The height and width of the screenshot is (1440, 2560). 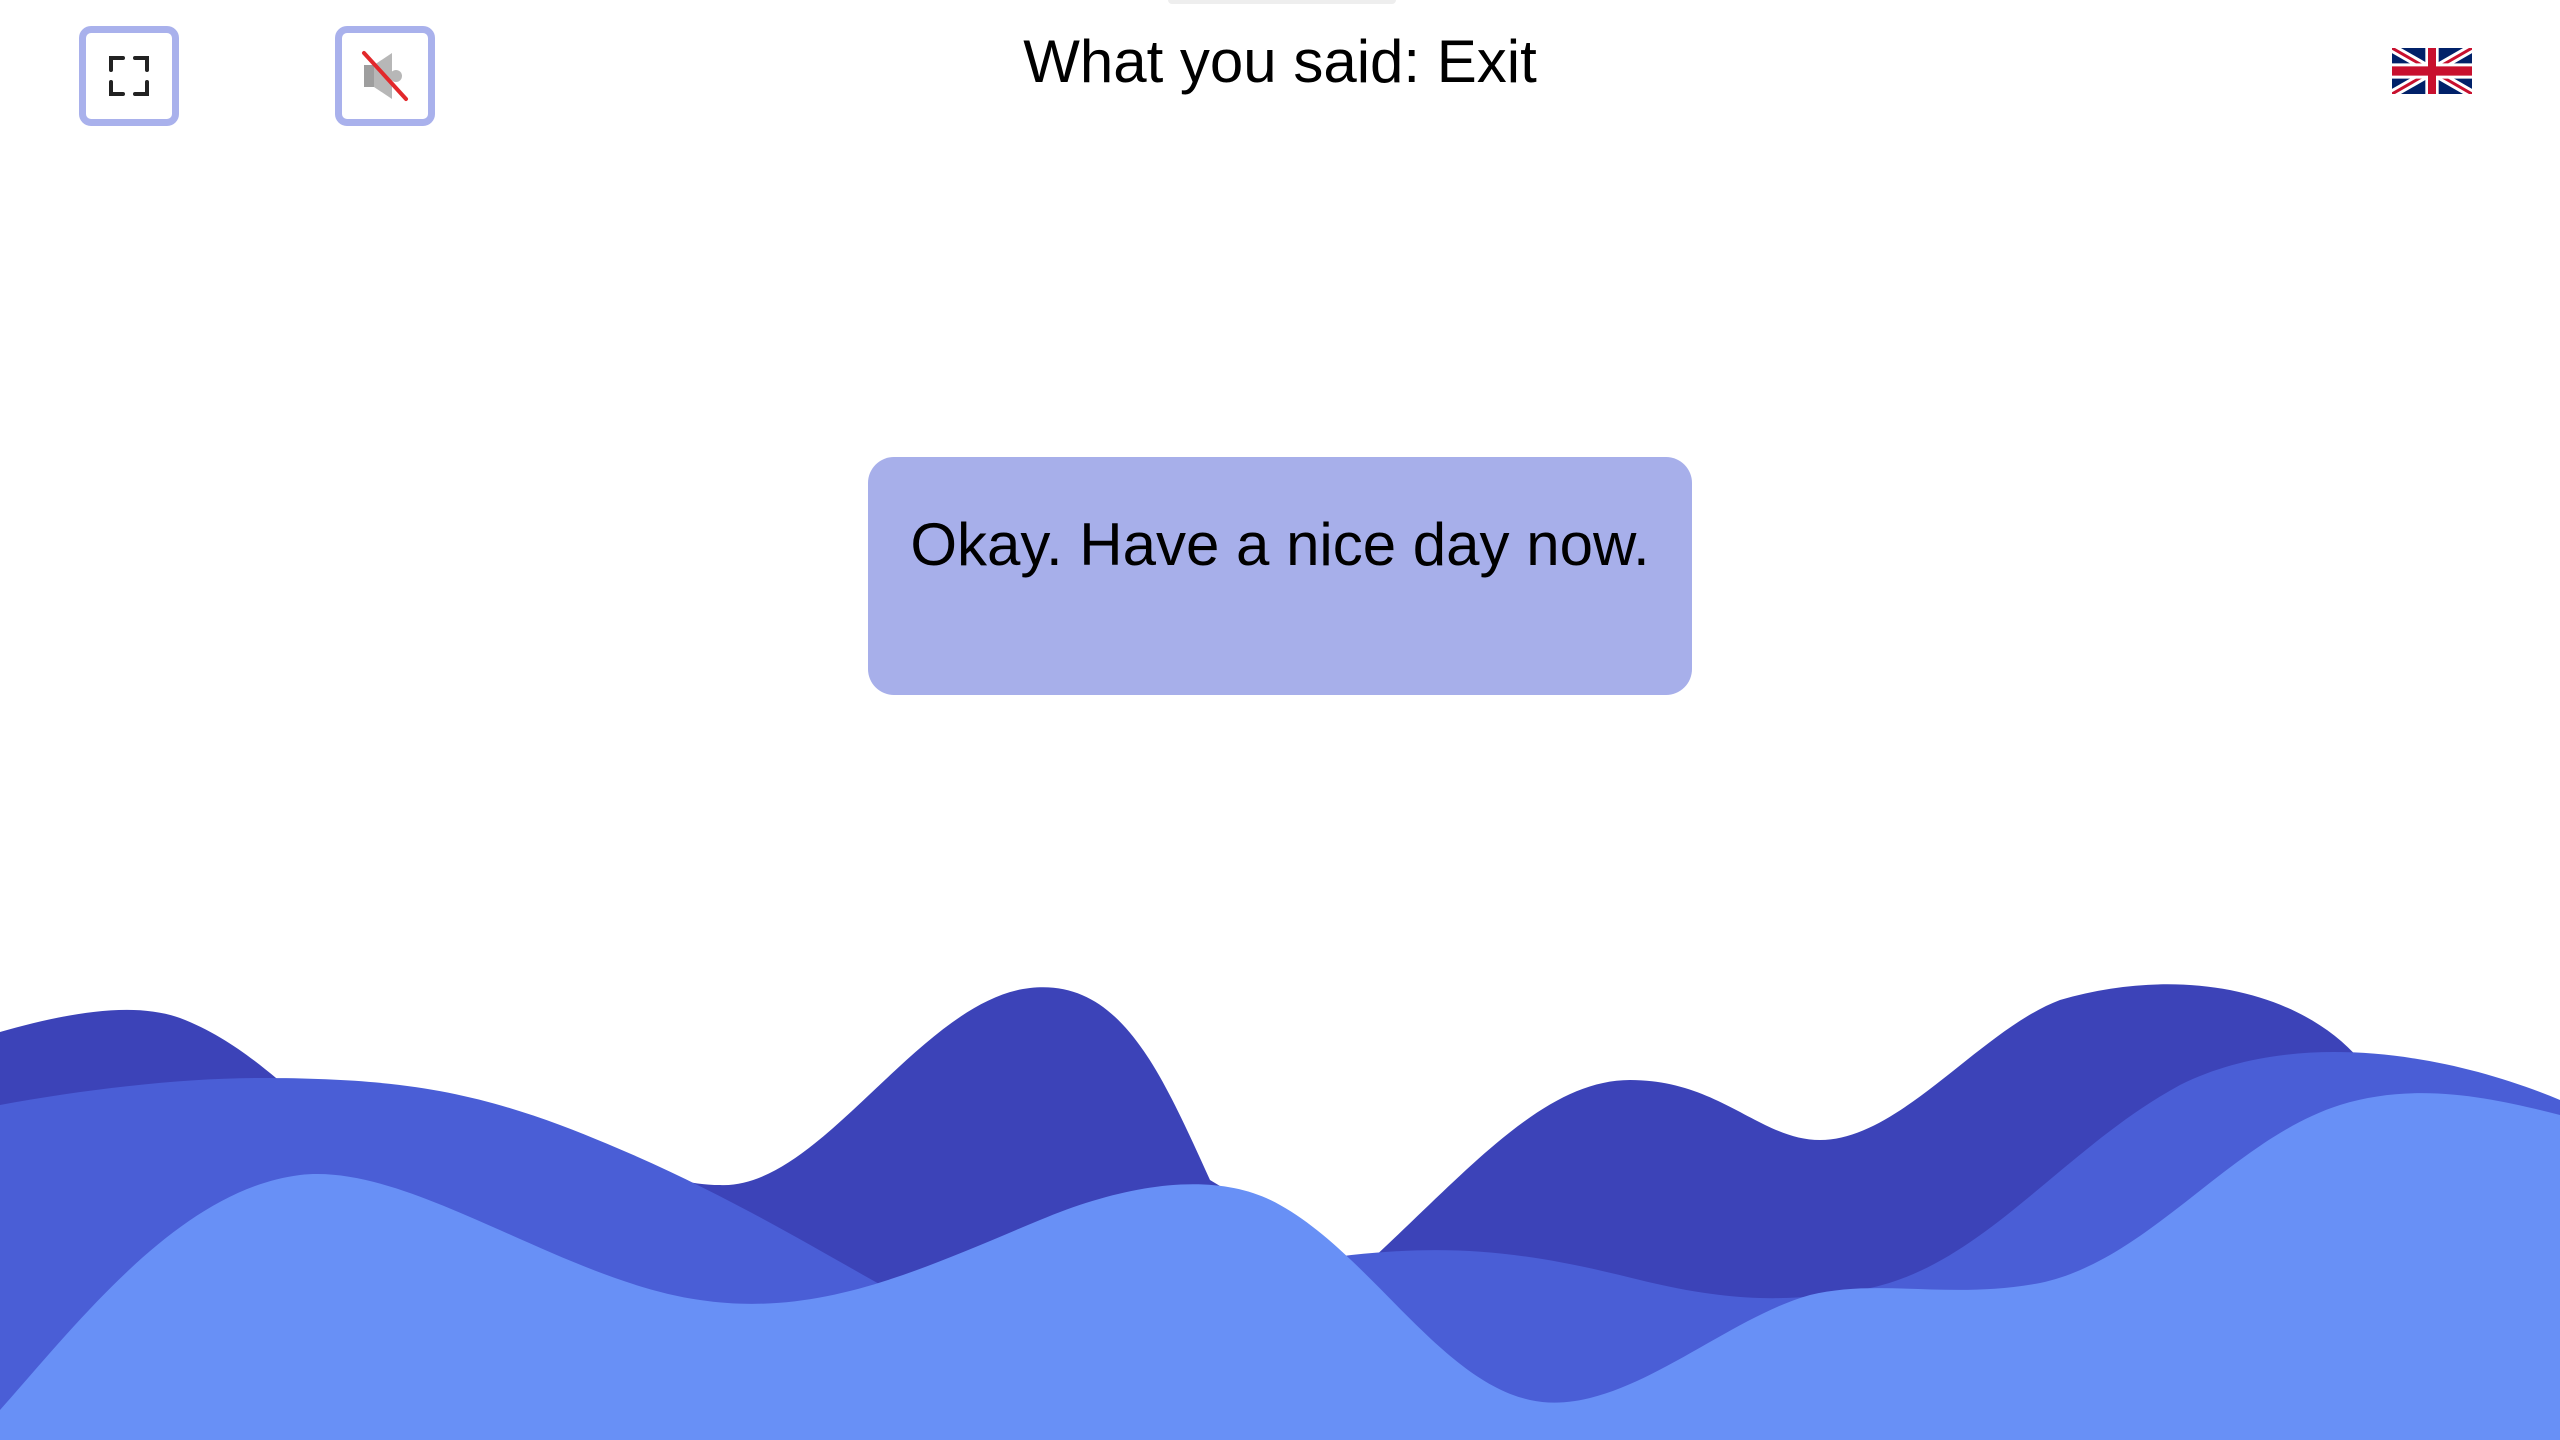 What do you see at coordinates (2432, 71) in the screenshot?
I see `uk-flag-icon` at bounding box center [2432, 71].